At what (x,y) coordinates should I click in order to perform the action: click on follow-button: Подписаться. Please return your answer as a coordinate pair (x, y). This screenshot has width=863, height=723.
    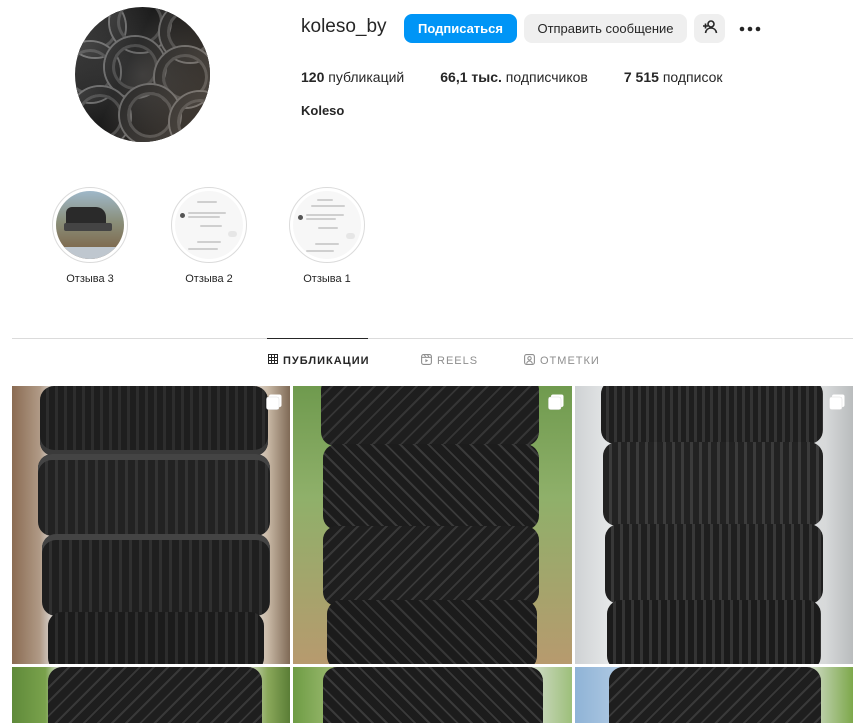
    Looking at the image, I should click on (460, 28).